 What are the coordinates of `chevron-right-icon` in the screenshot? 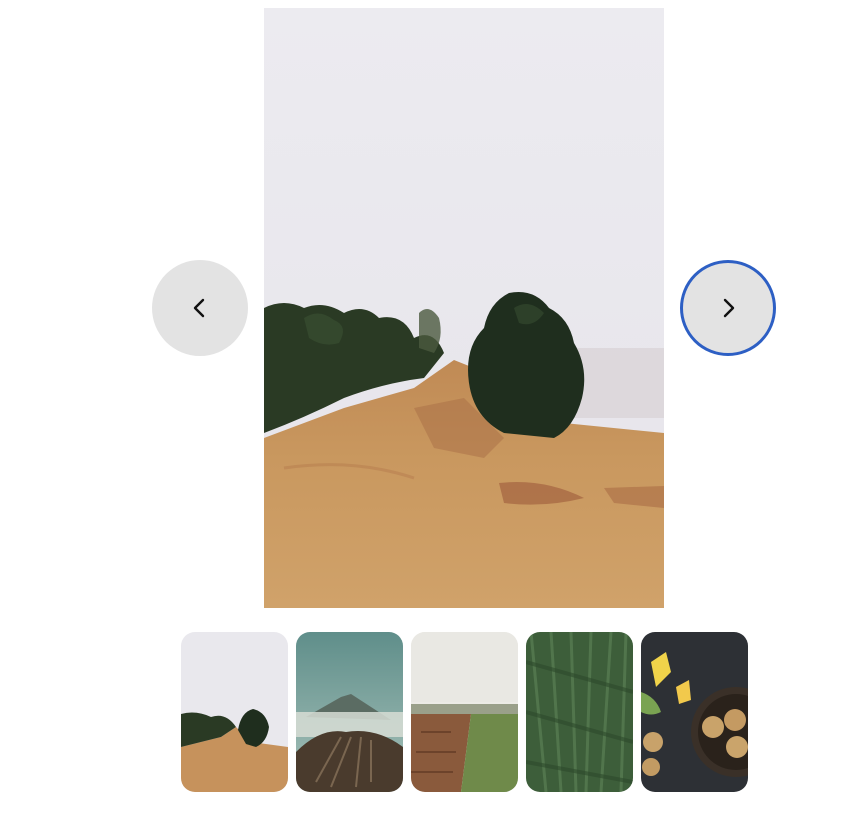 It's located at (729, 308).